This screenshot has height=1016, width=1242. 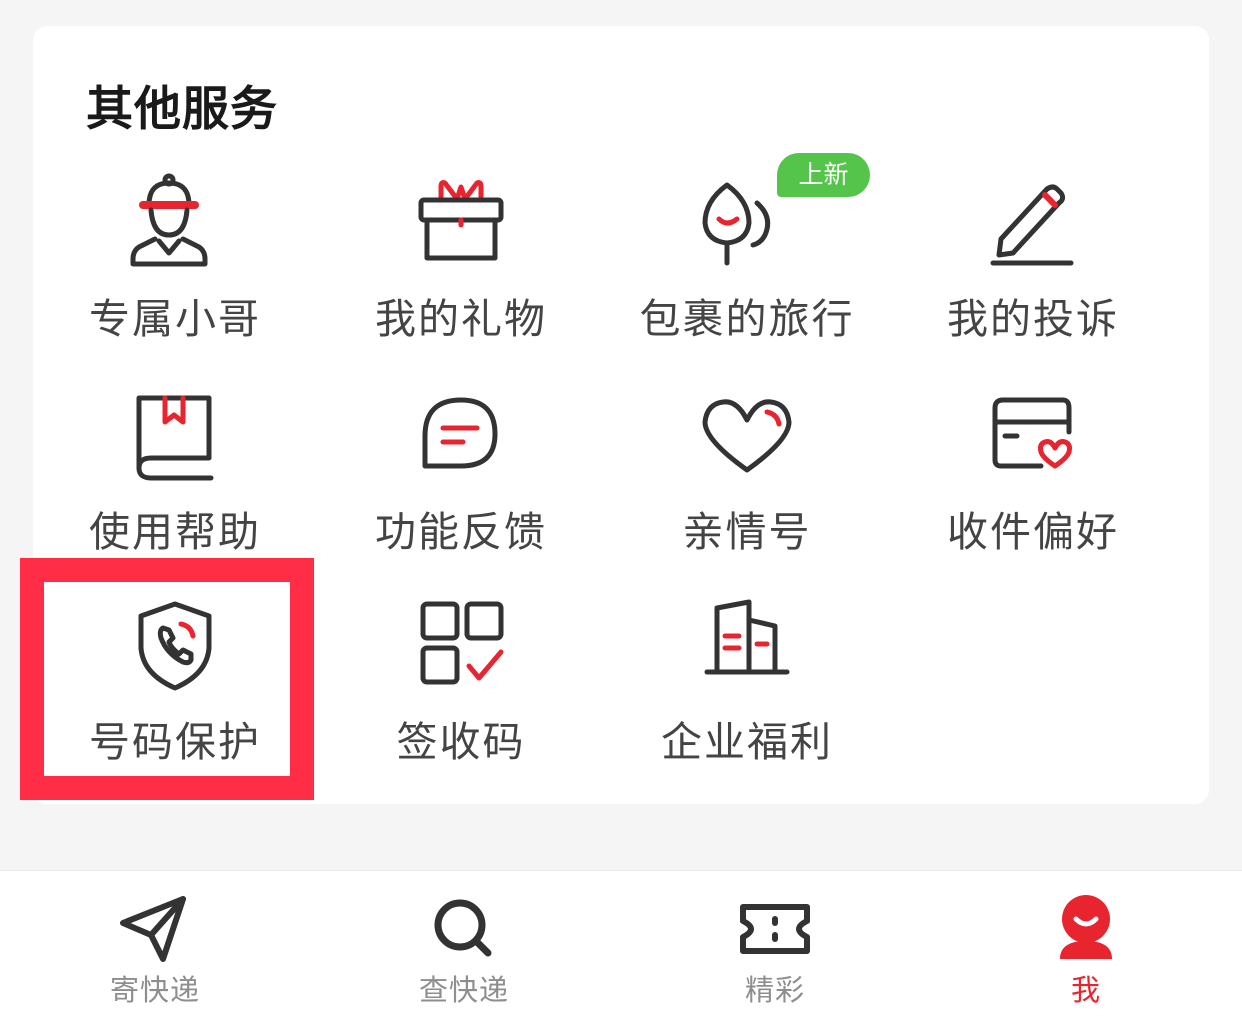 What do you see at coordinates (175, 223) in the screenshot?
I see `courier-icon` at bounding box center [175, 223].